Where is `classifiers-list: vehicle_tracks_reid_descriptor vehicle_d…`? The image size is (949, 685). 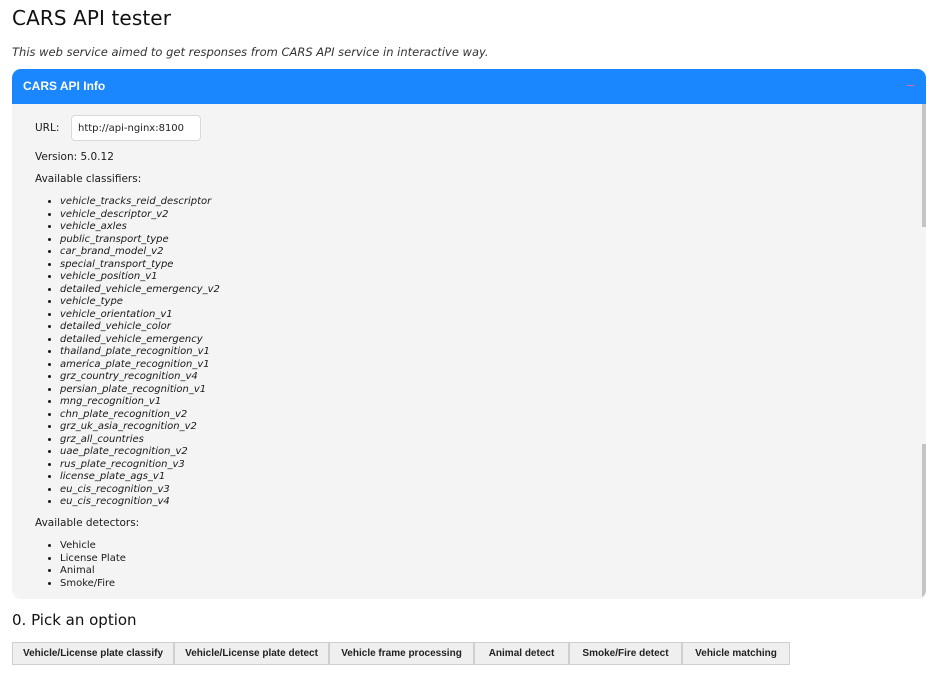 classifiers-list: vehicle_tracks_reid_descriptor vehicle_d… is located at coordinates (127, 352).